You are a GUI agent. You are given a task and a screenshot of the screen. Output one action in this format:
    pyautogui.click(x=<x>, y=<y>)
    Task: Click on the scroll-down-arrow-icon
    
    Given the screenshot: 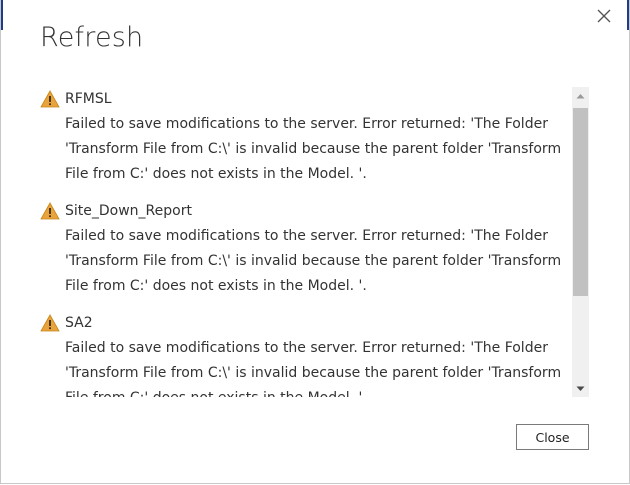 What is the action you would take?
    pyautogui.click(x=580, y=388)
    